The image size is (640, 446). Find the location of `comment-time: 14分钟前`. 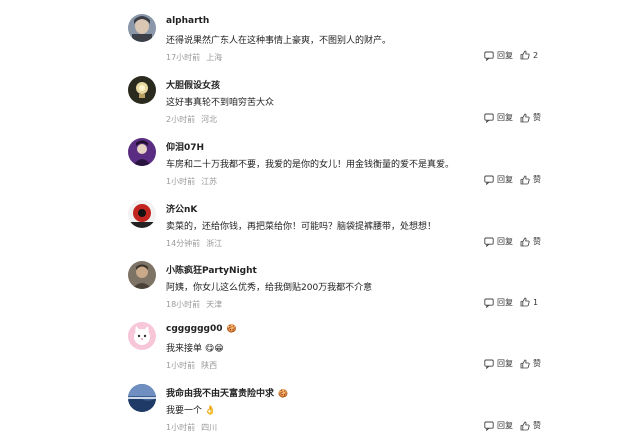

comment-time: 14分钟前 is located at coordinates (183, 243).